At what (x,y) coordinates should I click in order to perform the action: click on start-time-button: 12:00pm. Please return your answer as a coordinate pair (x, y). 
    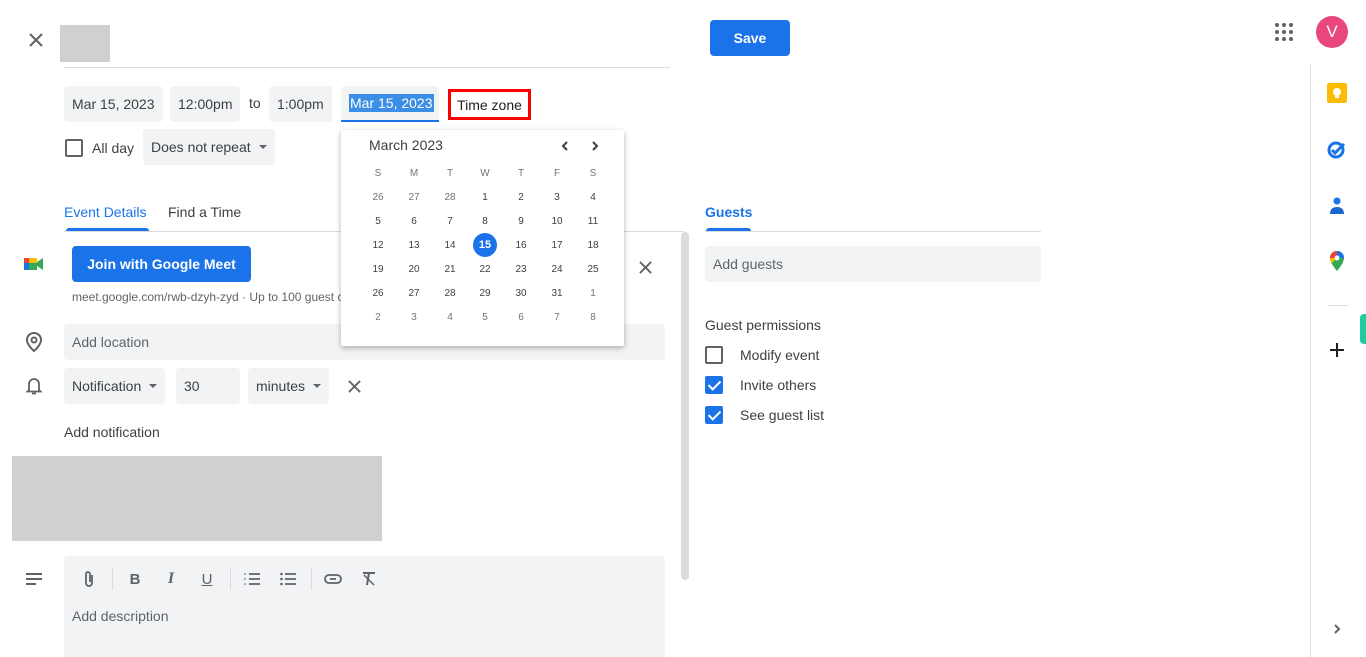
    Looking at the image, I should click on (205, 104).